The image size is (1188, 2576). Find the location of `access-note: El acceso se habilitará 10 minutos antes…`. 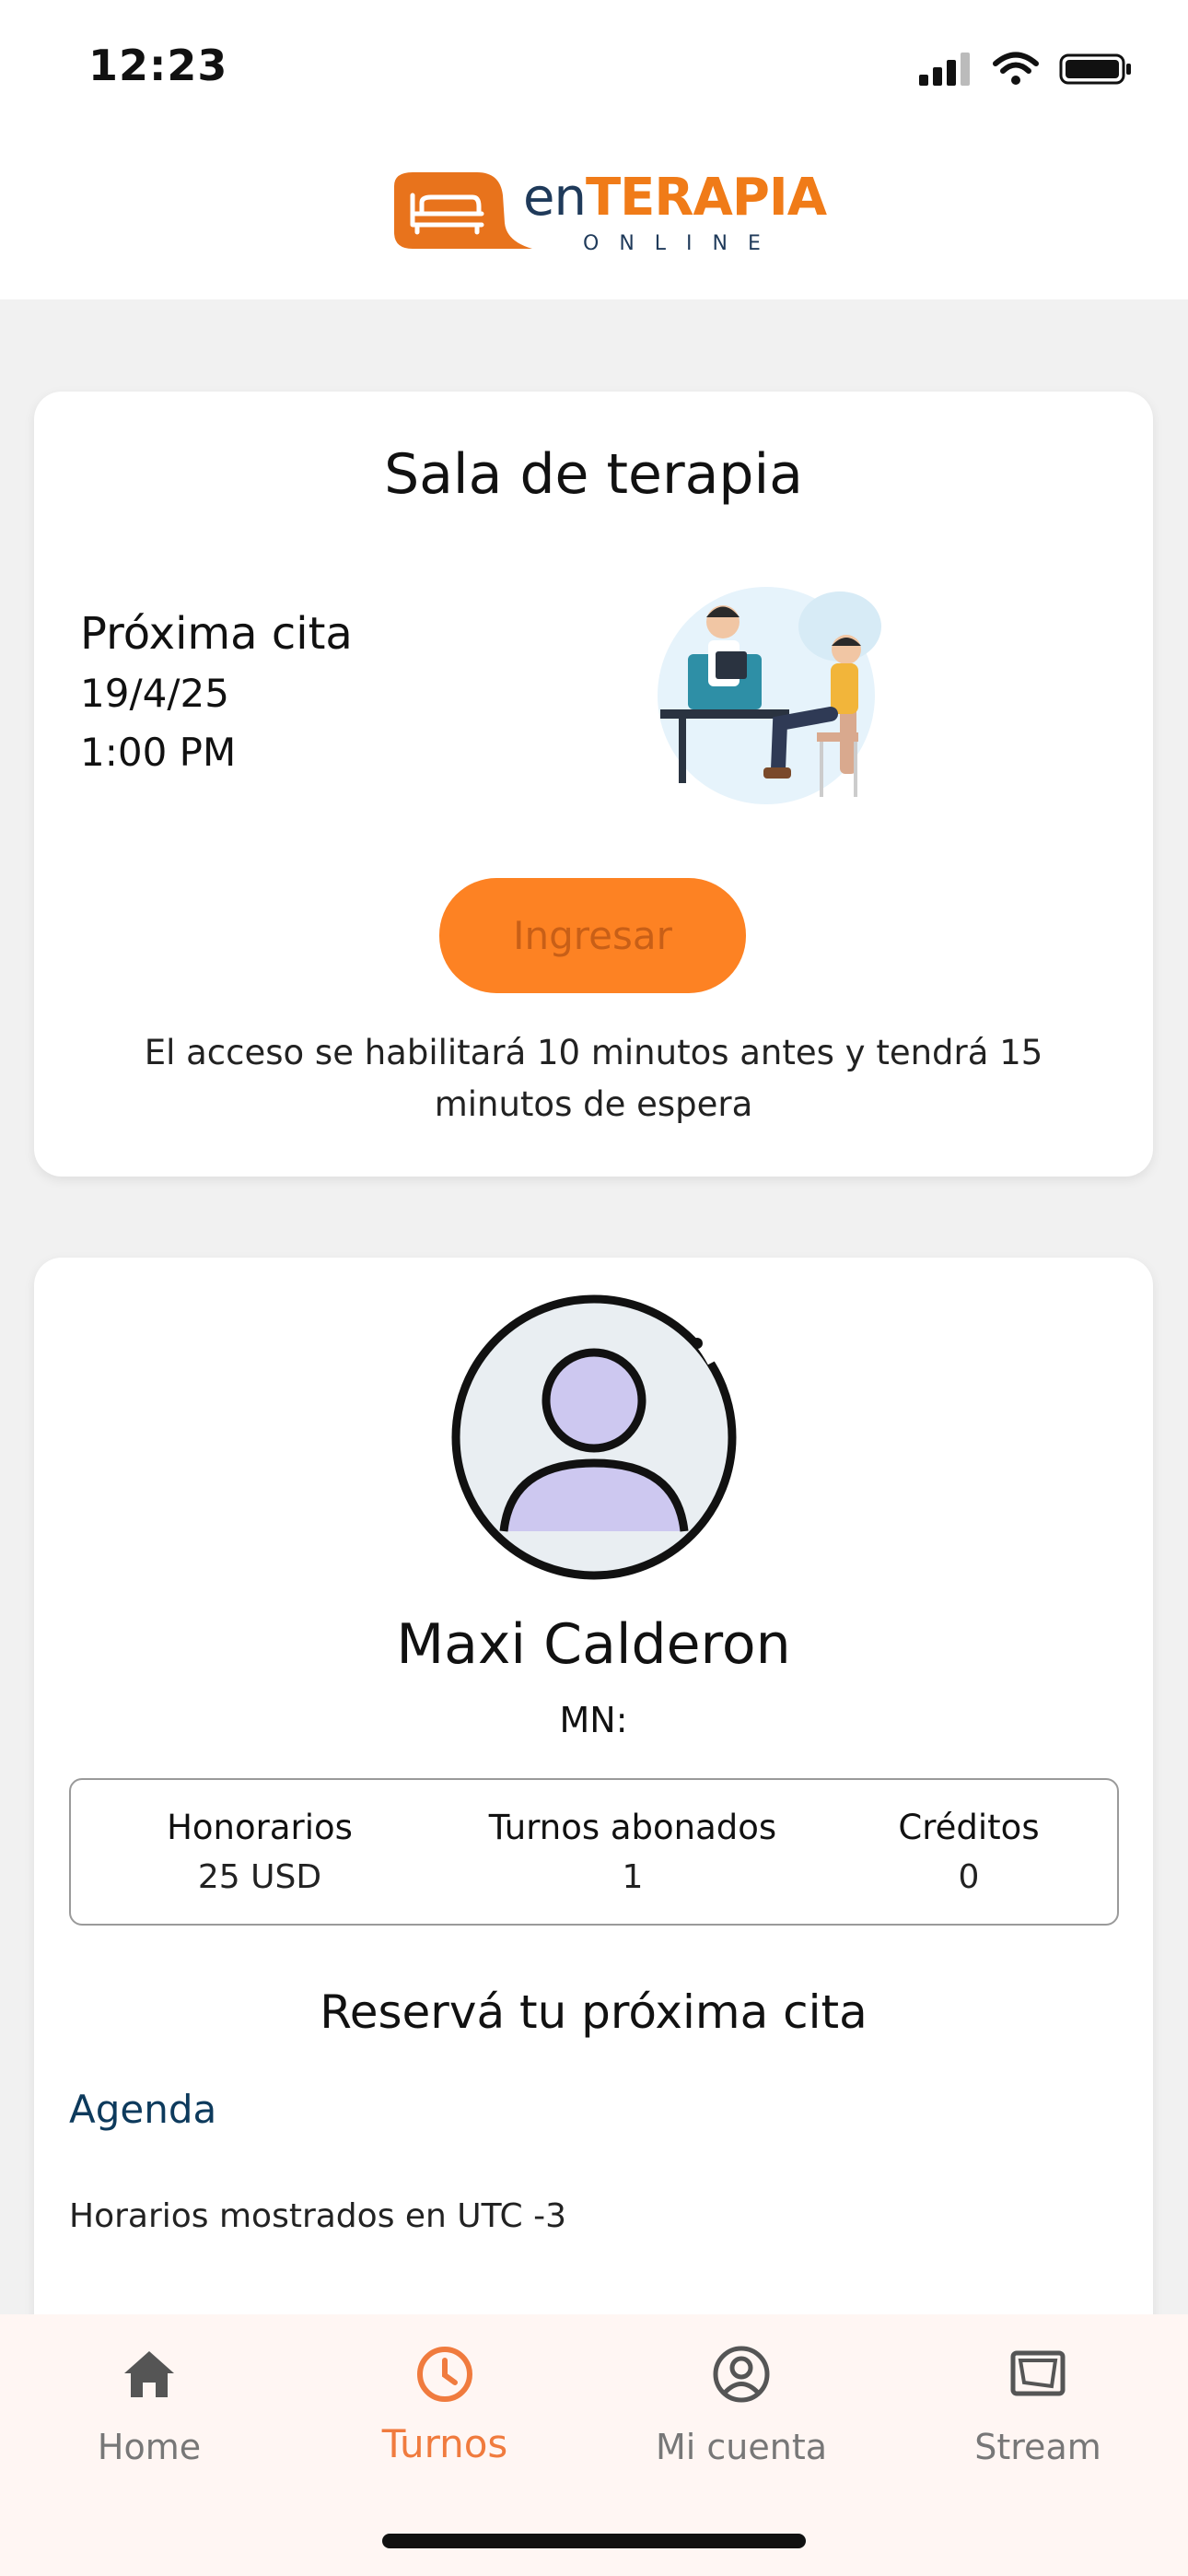

access-note: El acceso se habilitará 10 minutos antes… is located at coordinates (593, 1078).